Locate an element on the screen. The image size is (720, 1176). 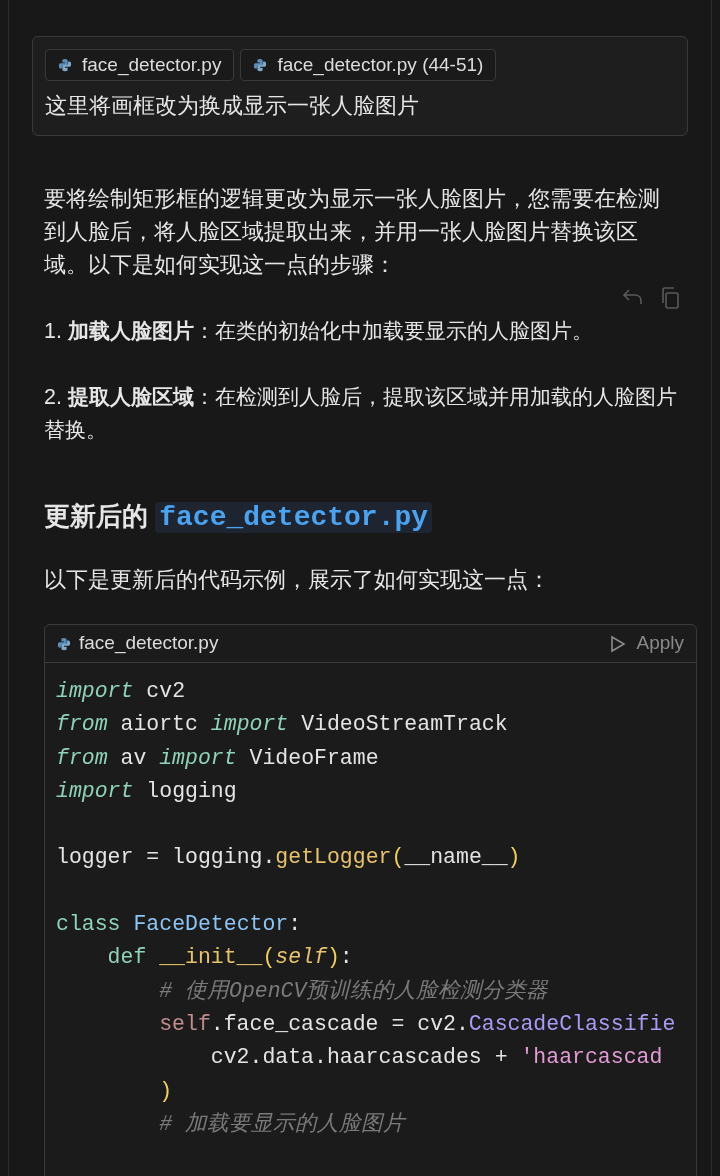
file-chip: face_detector.py is located at coordinates (140, 65).